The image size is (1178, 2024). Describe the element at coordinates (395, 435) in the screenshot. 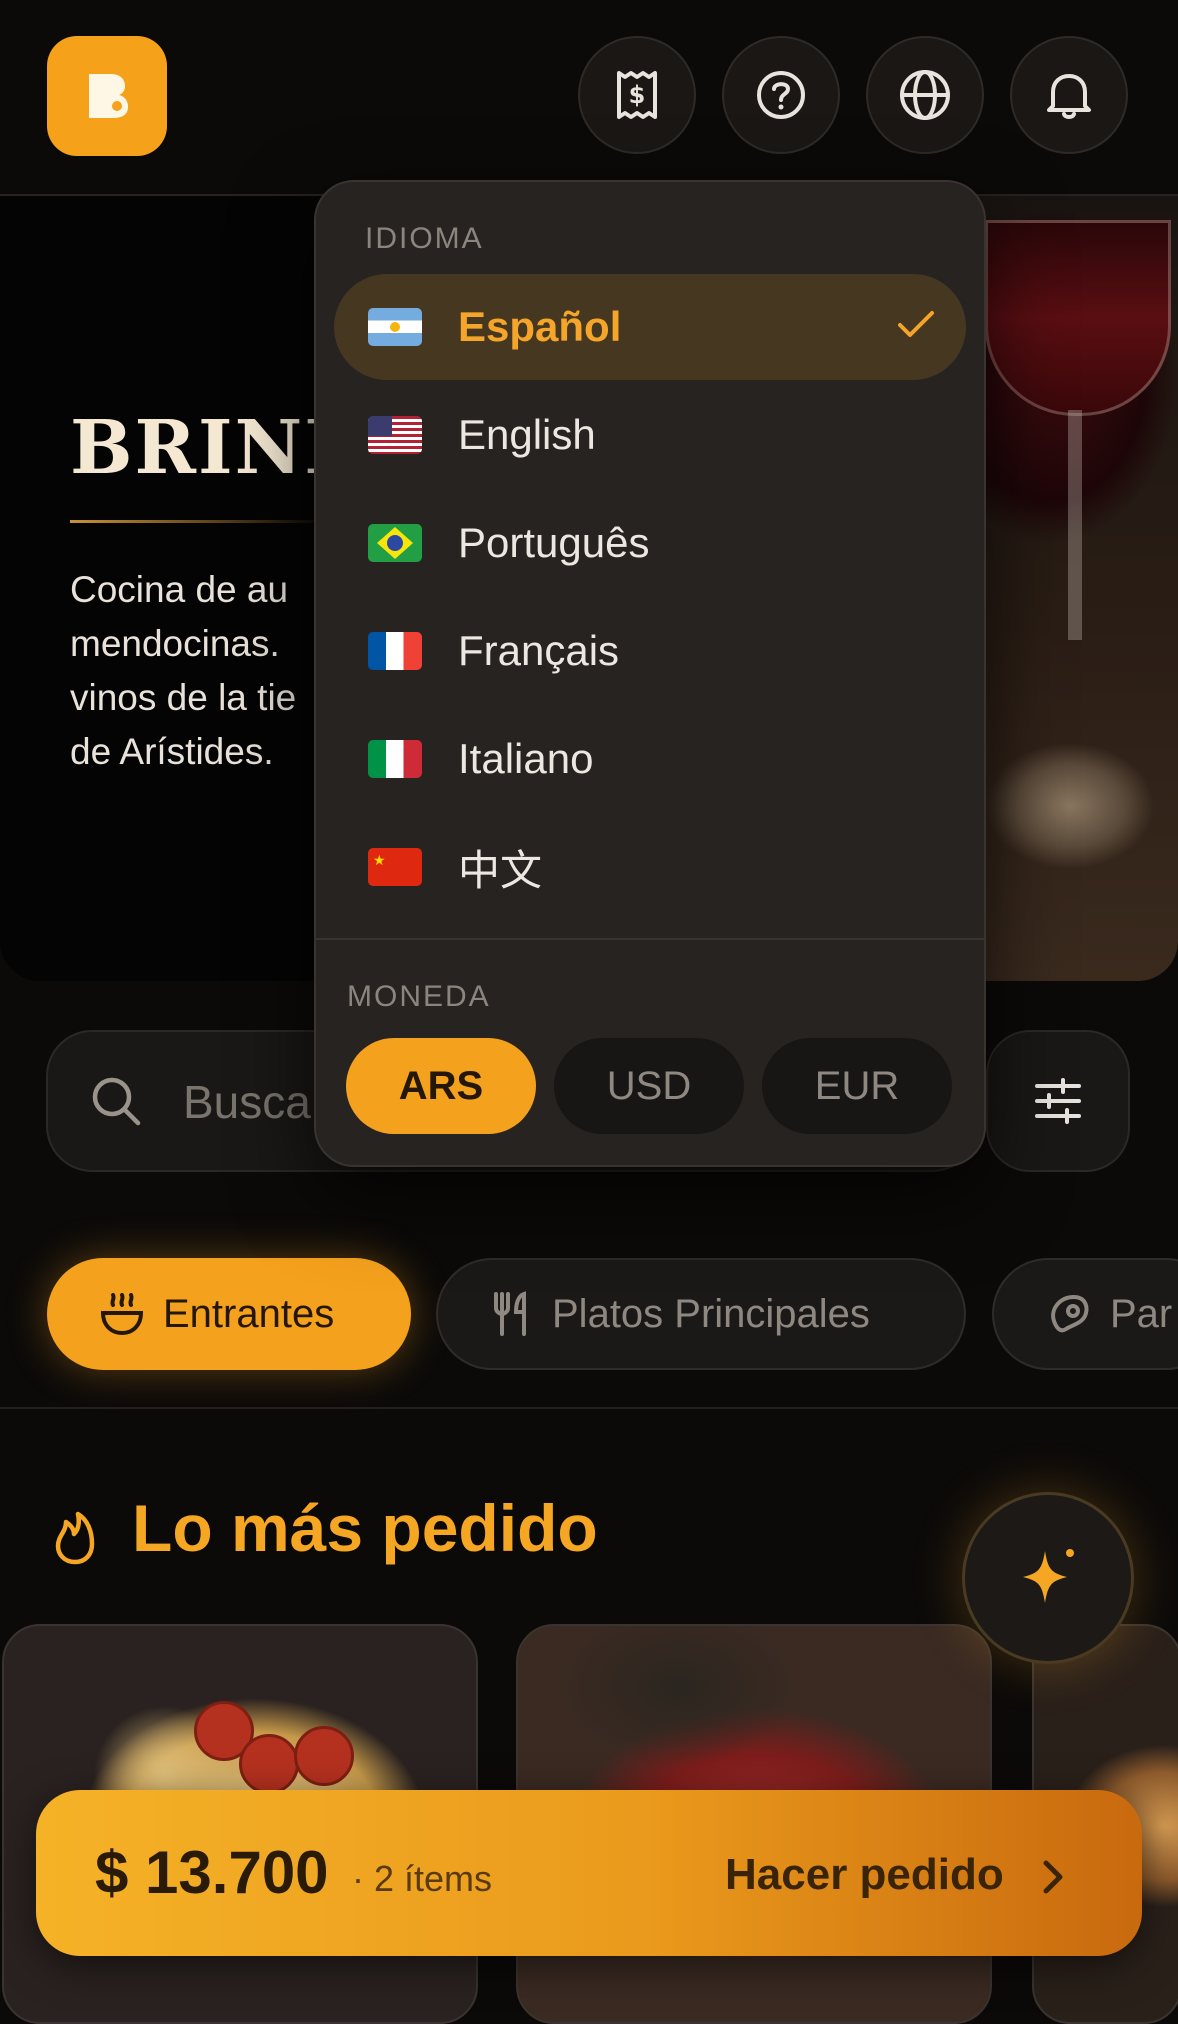

I see `flag-usa-icon` at that location.